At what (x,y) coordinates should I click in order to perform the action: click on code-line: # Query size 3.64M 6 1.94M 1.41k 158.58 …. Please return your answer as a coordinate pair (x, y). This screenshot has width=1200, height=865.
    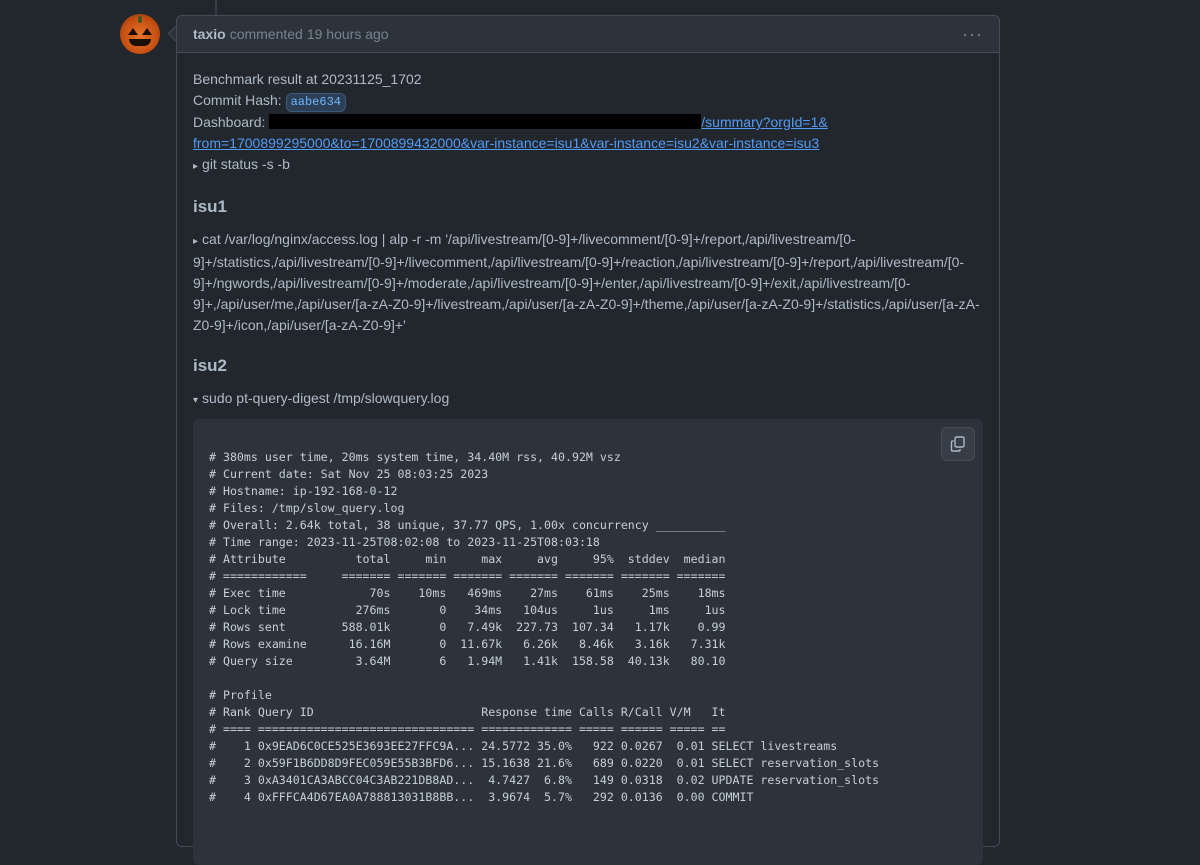
    Looking at the image, I should click on (467, 661).